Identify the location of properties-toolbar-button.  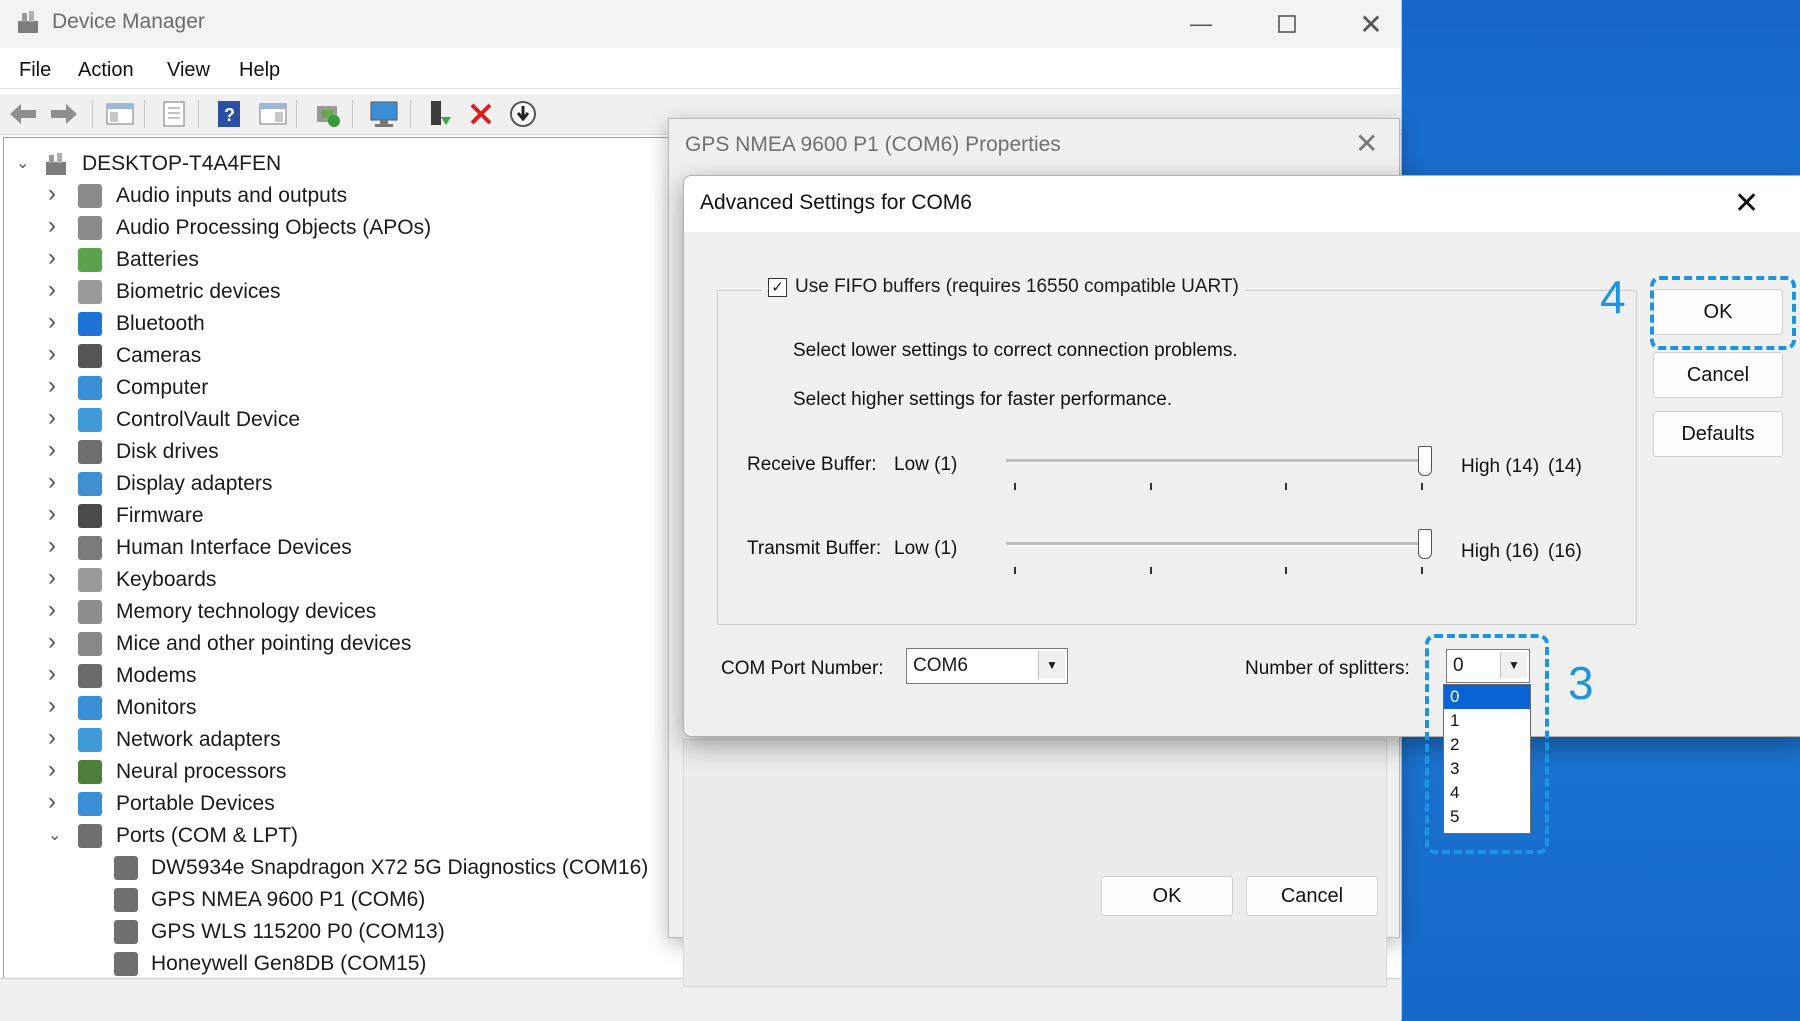
(174, 114).